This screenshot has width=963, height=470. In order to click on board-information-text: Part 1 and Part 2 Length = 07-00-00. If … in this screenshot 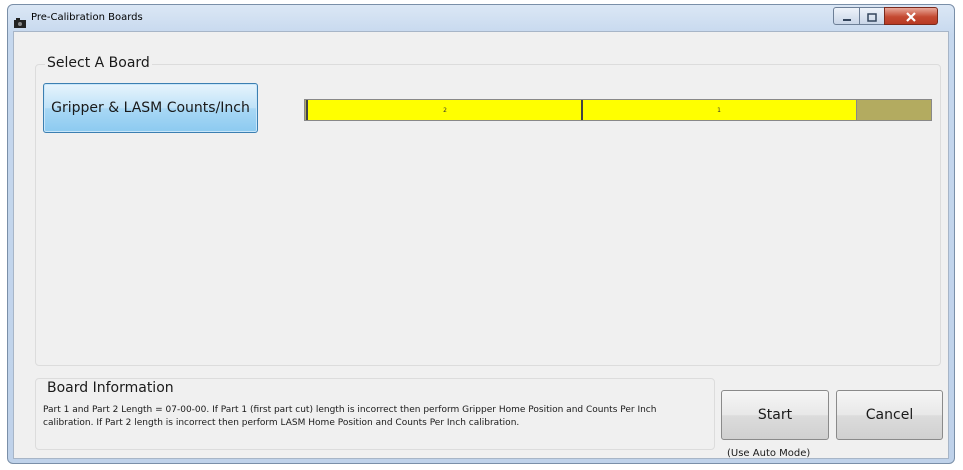, I will do `click(350, 416)`.